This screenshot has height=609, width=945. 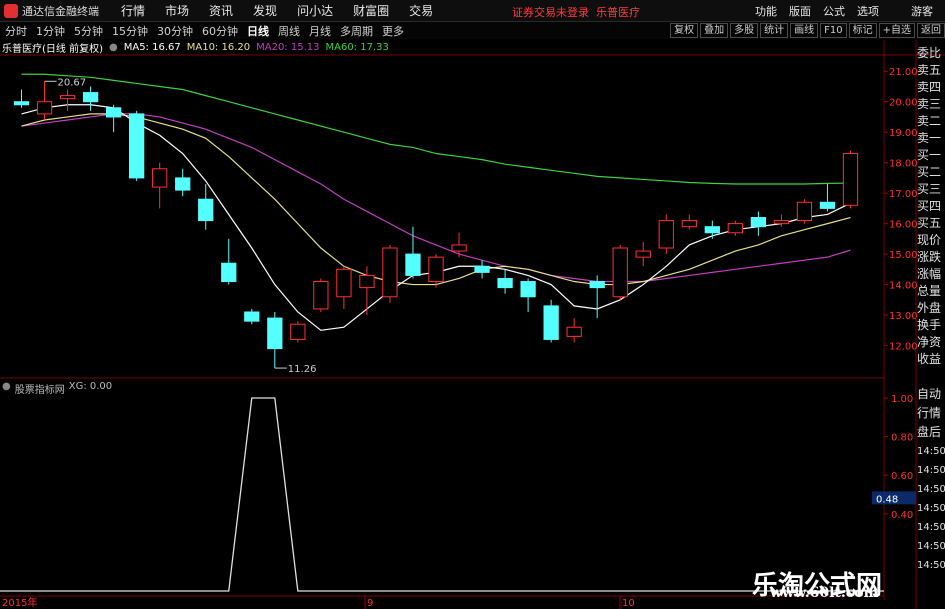 What do you see at coordinates (929, 121) in the screenshot?
I see `side-panel-item: 卖二` at bounding box center [929, 121].